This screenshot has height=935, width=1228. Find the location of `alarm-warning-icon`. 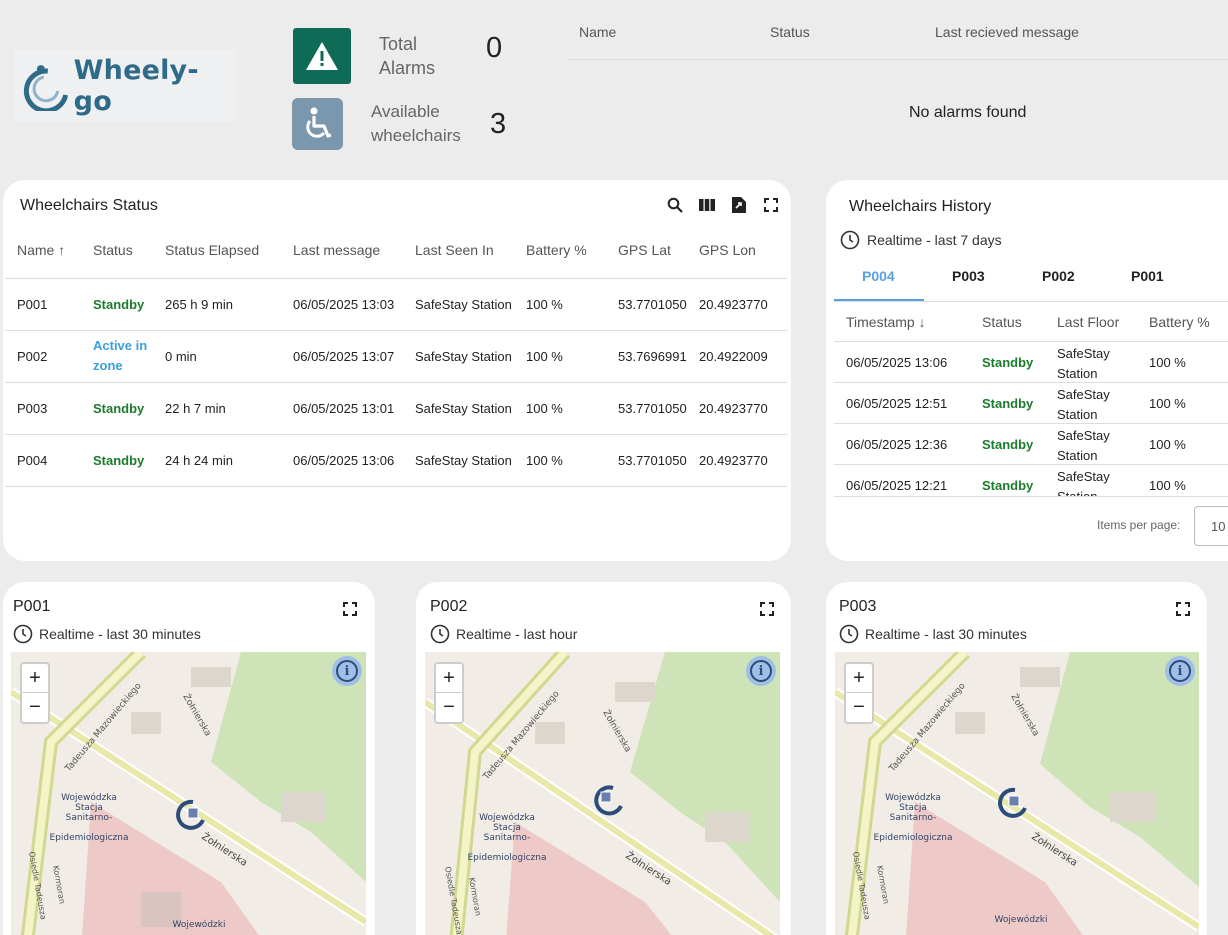

alarm-warning-icon is located at coordinates (322, 56).